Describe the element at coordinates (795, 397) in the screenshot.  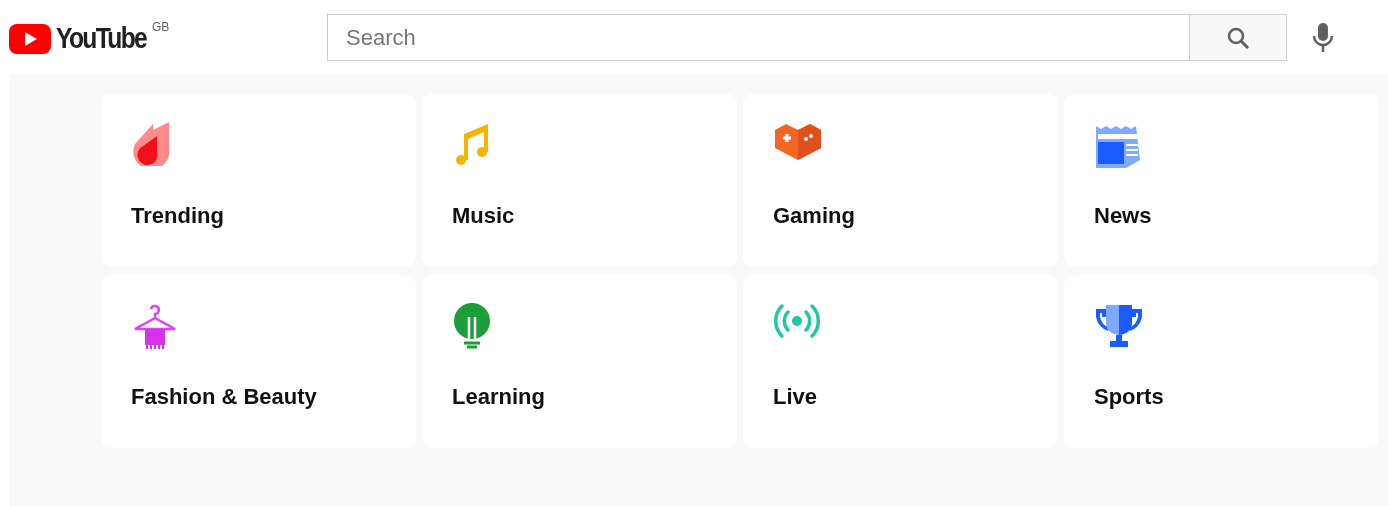
I see `category-label: Live` at that location.